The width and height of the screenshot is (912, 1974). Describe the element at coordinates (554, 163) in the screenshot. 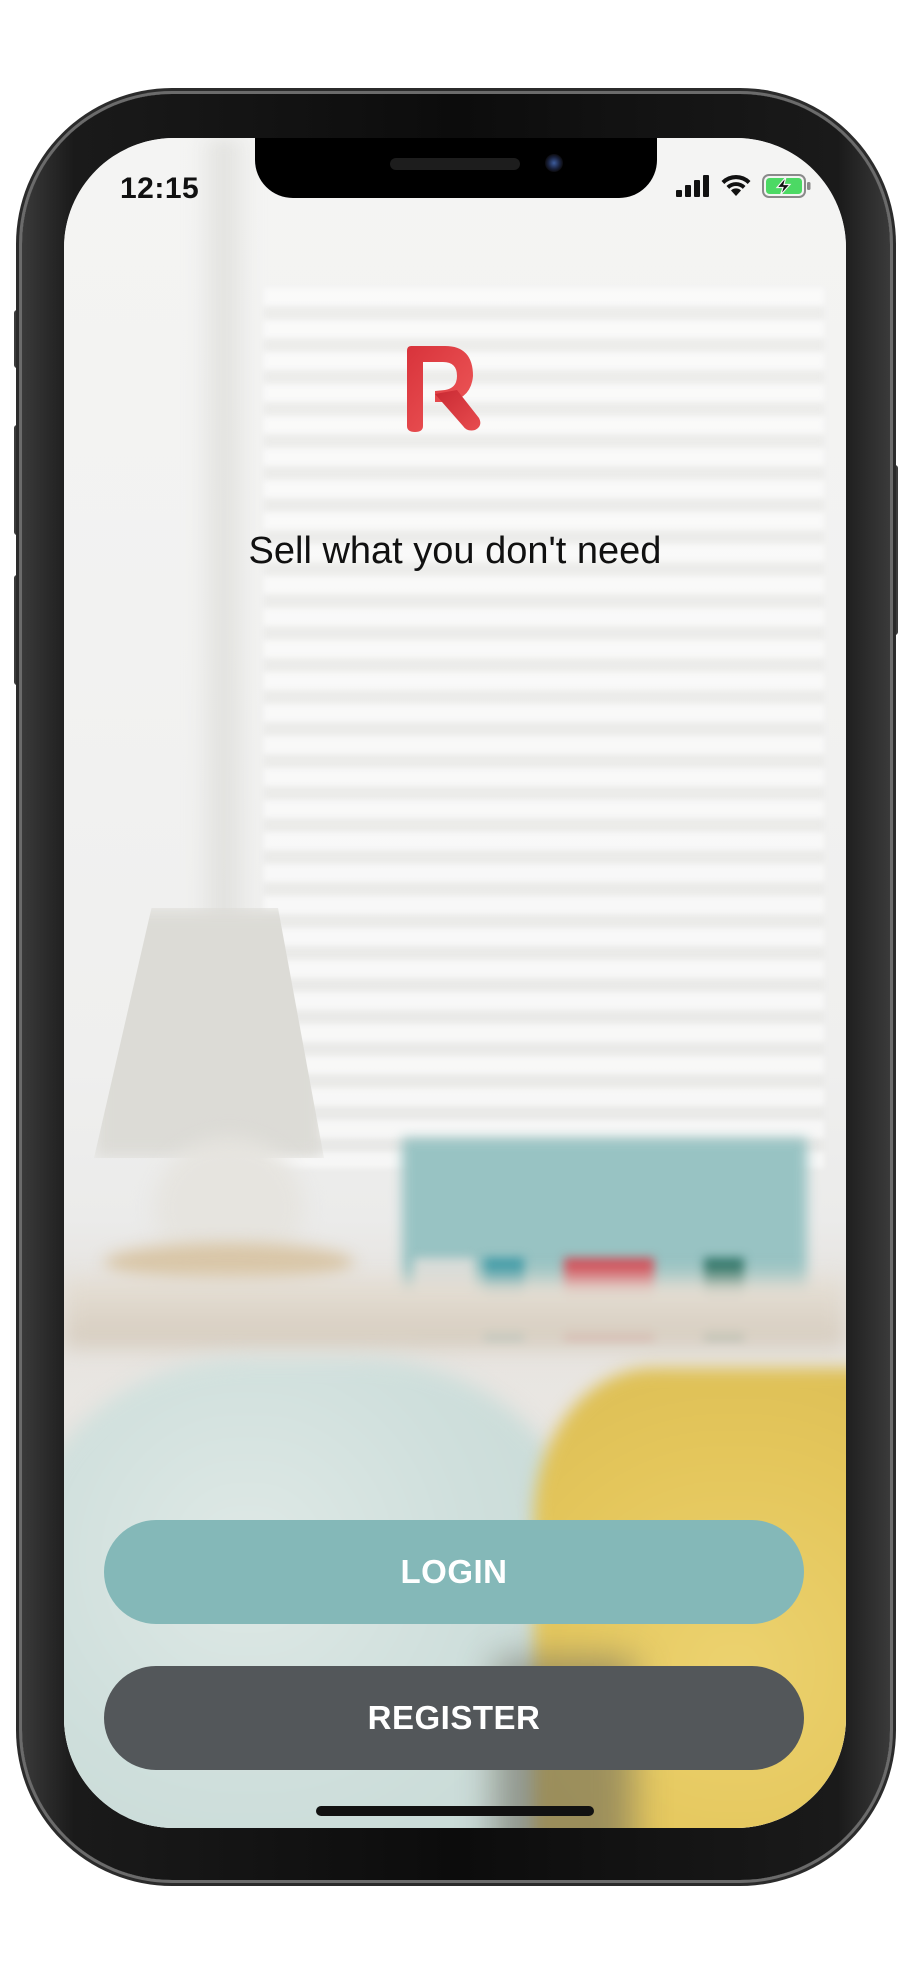

I see `front-camera-icon` at that location.